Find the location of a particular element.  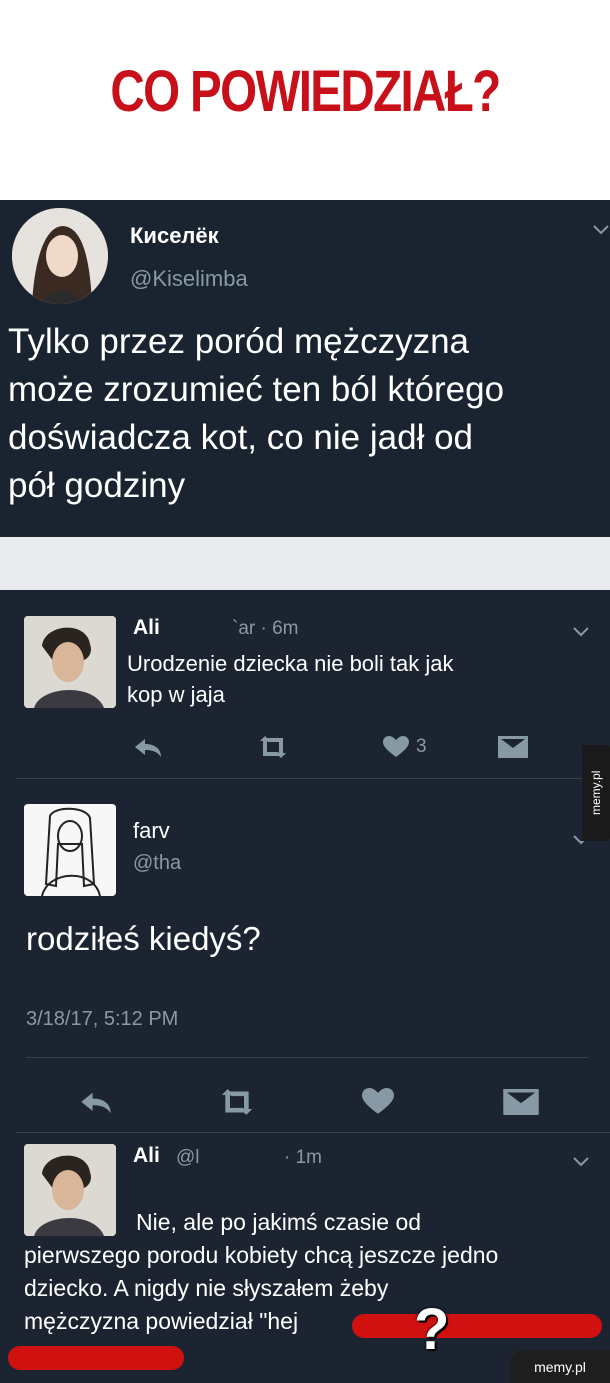

tweet-text-line: Tylko przez poród mężczyzna is located at coordinates (239, 341).